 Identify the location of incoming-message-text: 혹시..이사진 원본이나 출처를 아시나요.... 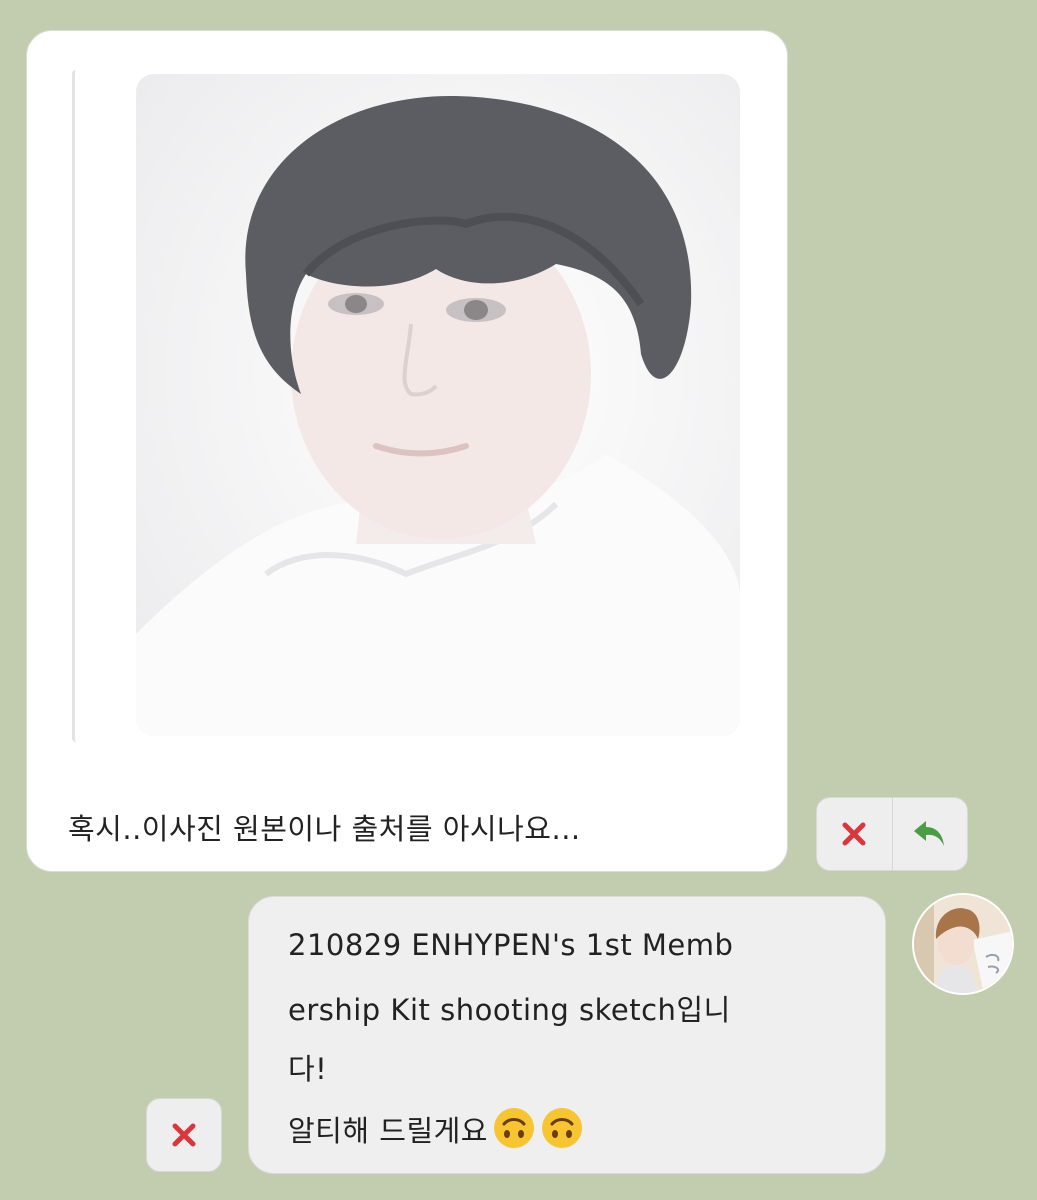
(324, 829).